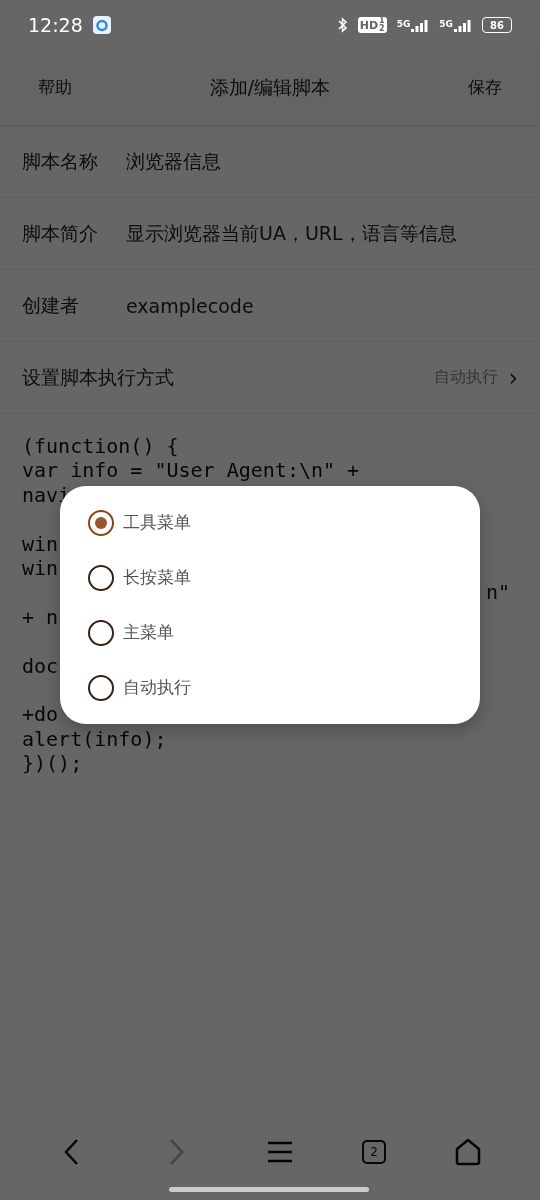  What do you see at coordinates (173, 161) in the screenshot?
I see `field-value: 浏览器信息` at bounding box center [173, 161].